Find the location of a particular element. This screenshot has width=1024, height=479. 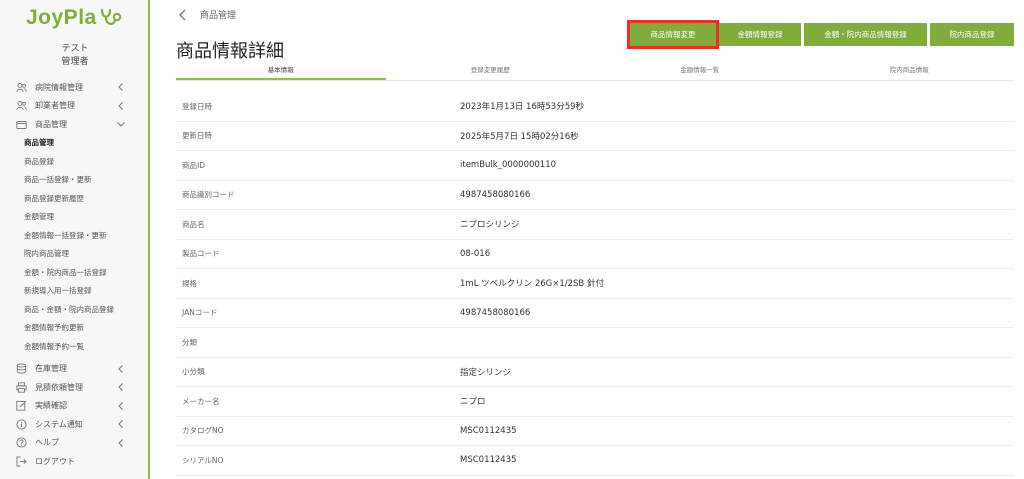

sidebar-subitem-price-bulk: 金額情報一括登録・更新 is located at coordinates (75, 235).